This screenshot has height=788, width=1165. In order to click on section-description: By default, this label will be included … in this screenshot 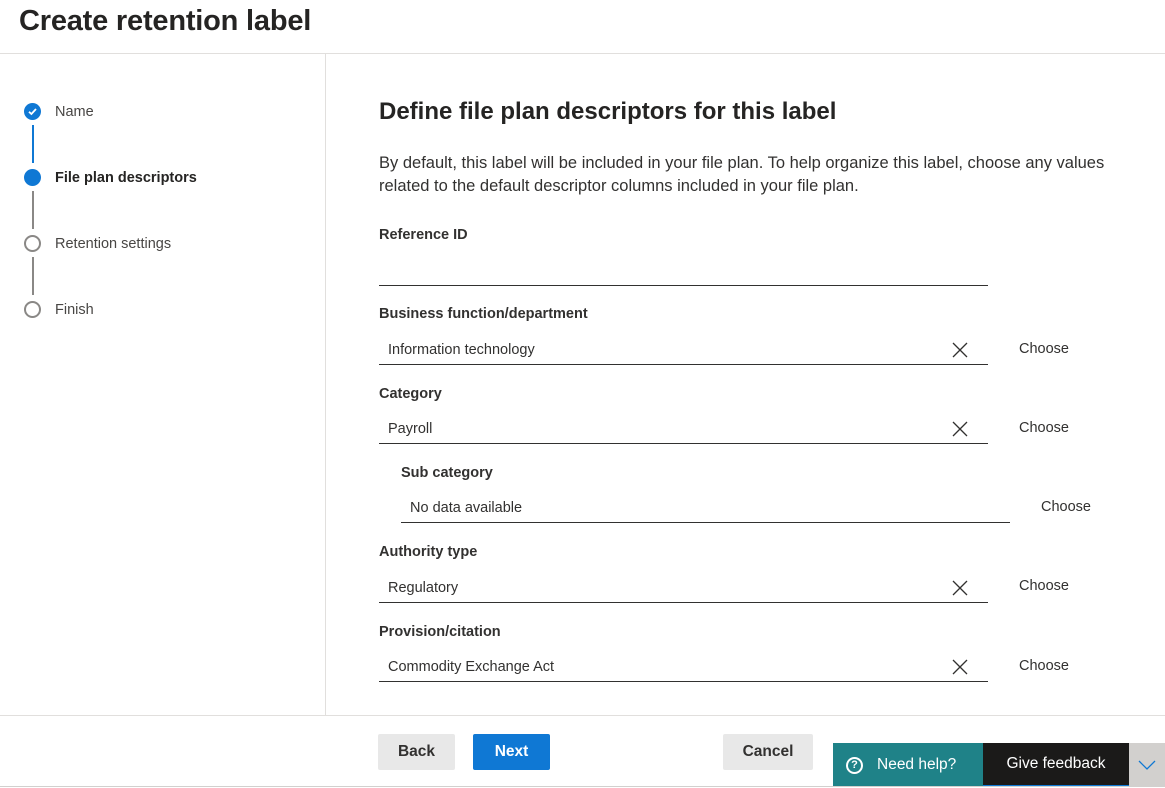, I will do `click(742, 174)`.